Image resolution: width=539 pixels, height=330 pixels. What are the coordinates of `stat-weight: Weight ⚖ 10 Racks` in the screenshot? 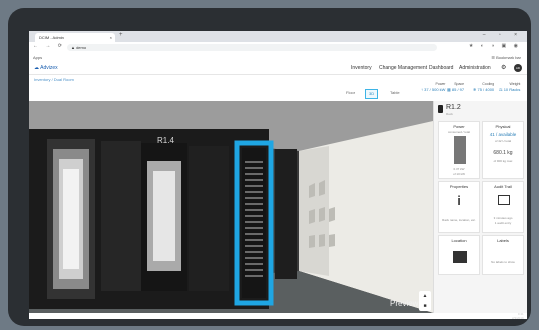 It's located at (509, 87).